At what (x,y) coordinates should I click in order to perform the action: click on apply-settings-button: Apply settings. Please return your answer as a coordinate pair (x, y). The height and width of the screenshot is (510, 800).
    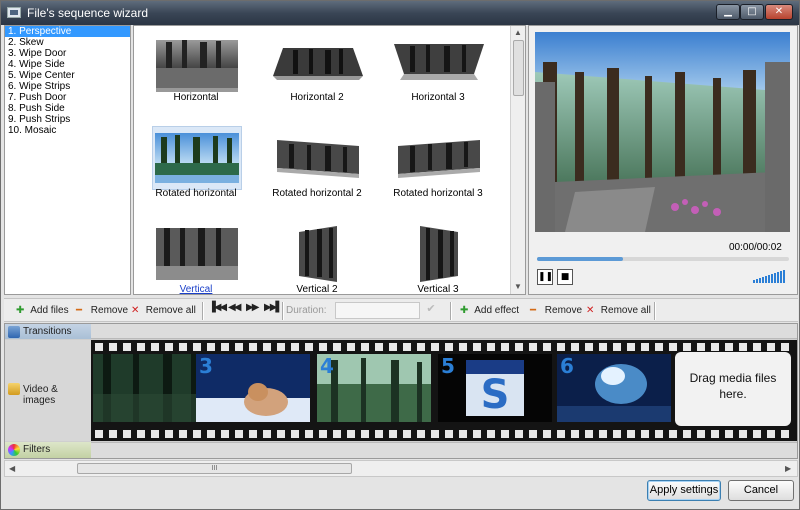
    Looking at the image, I should click on (684, 490).